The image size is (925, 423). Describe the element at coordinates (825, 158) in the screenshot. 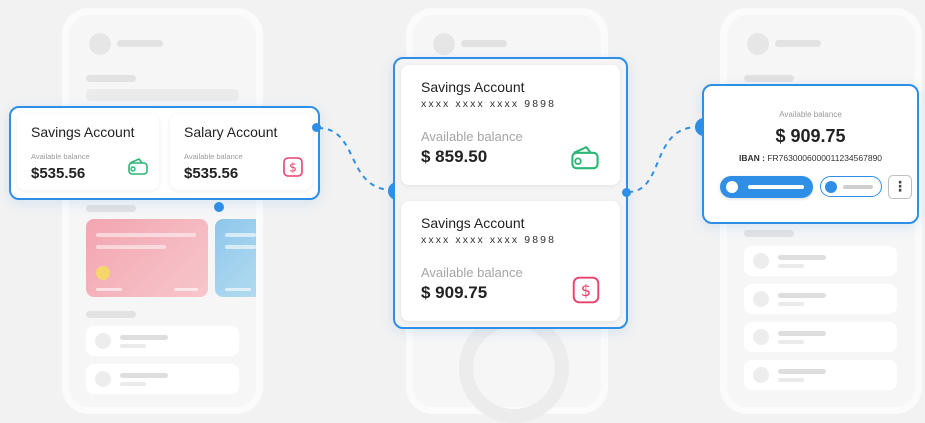

I see `iban-value: FR7630006000011234567890` at that location.